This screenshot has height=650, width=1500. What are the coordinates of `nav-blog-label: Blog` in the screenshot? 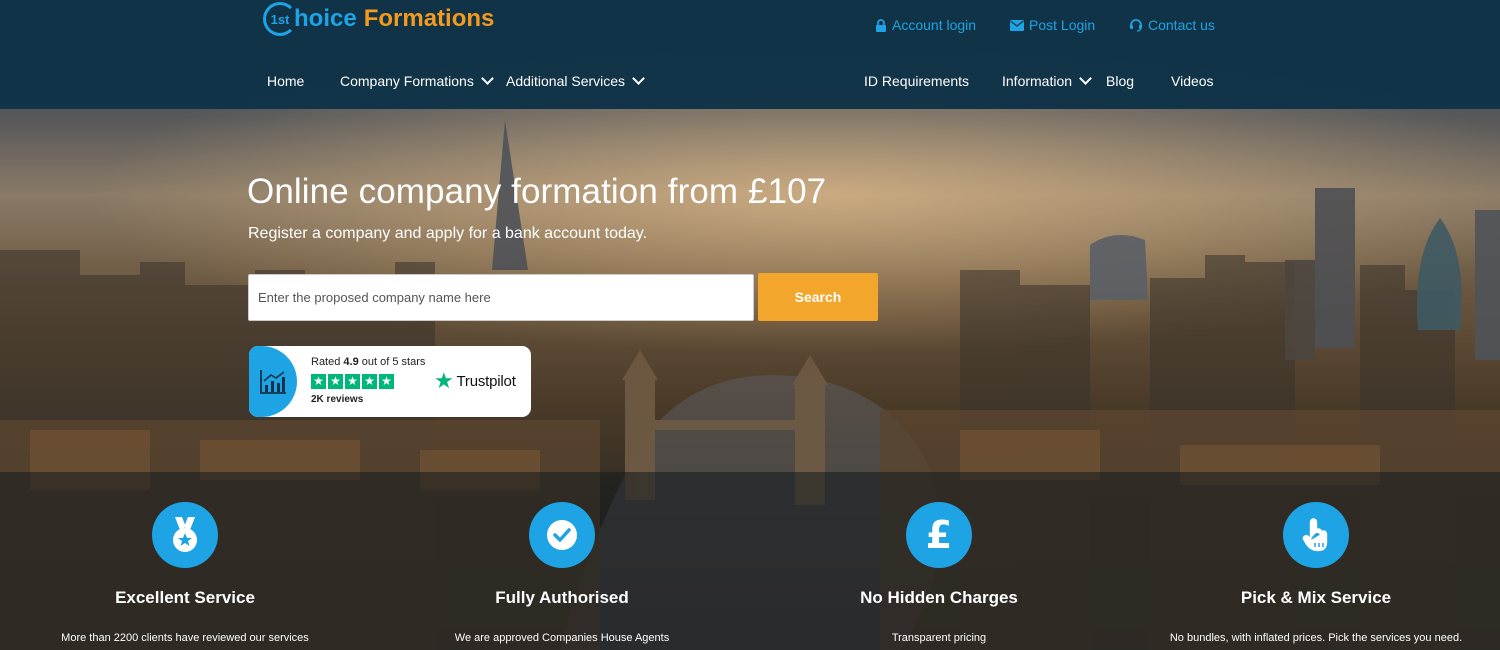 It's located at (1120, 81).